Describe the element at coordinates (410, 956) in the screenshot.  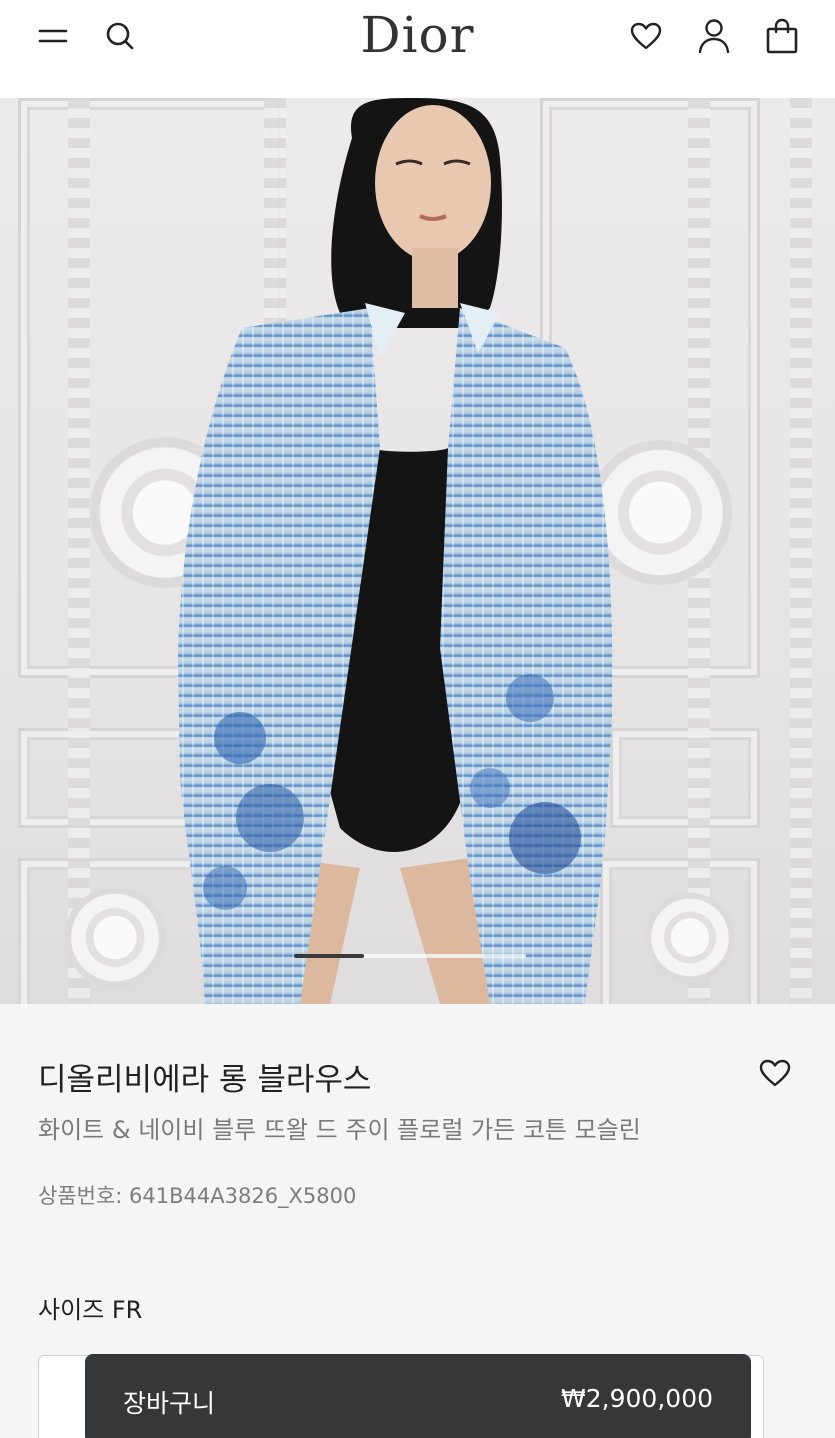
I see `gallery-progress-track` at that location.